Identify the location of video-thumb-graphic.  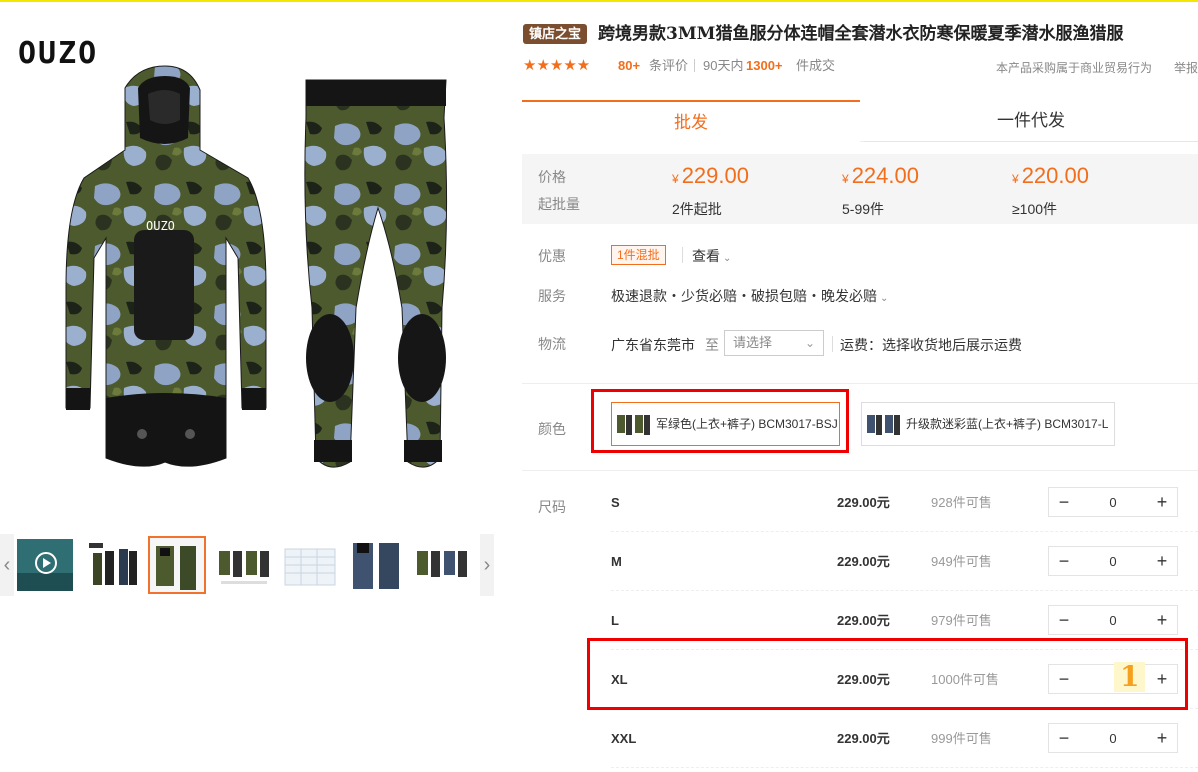
(45, 565).